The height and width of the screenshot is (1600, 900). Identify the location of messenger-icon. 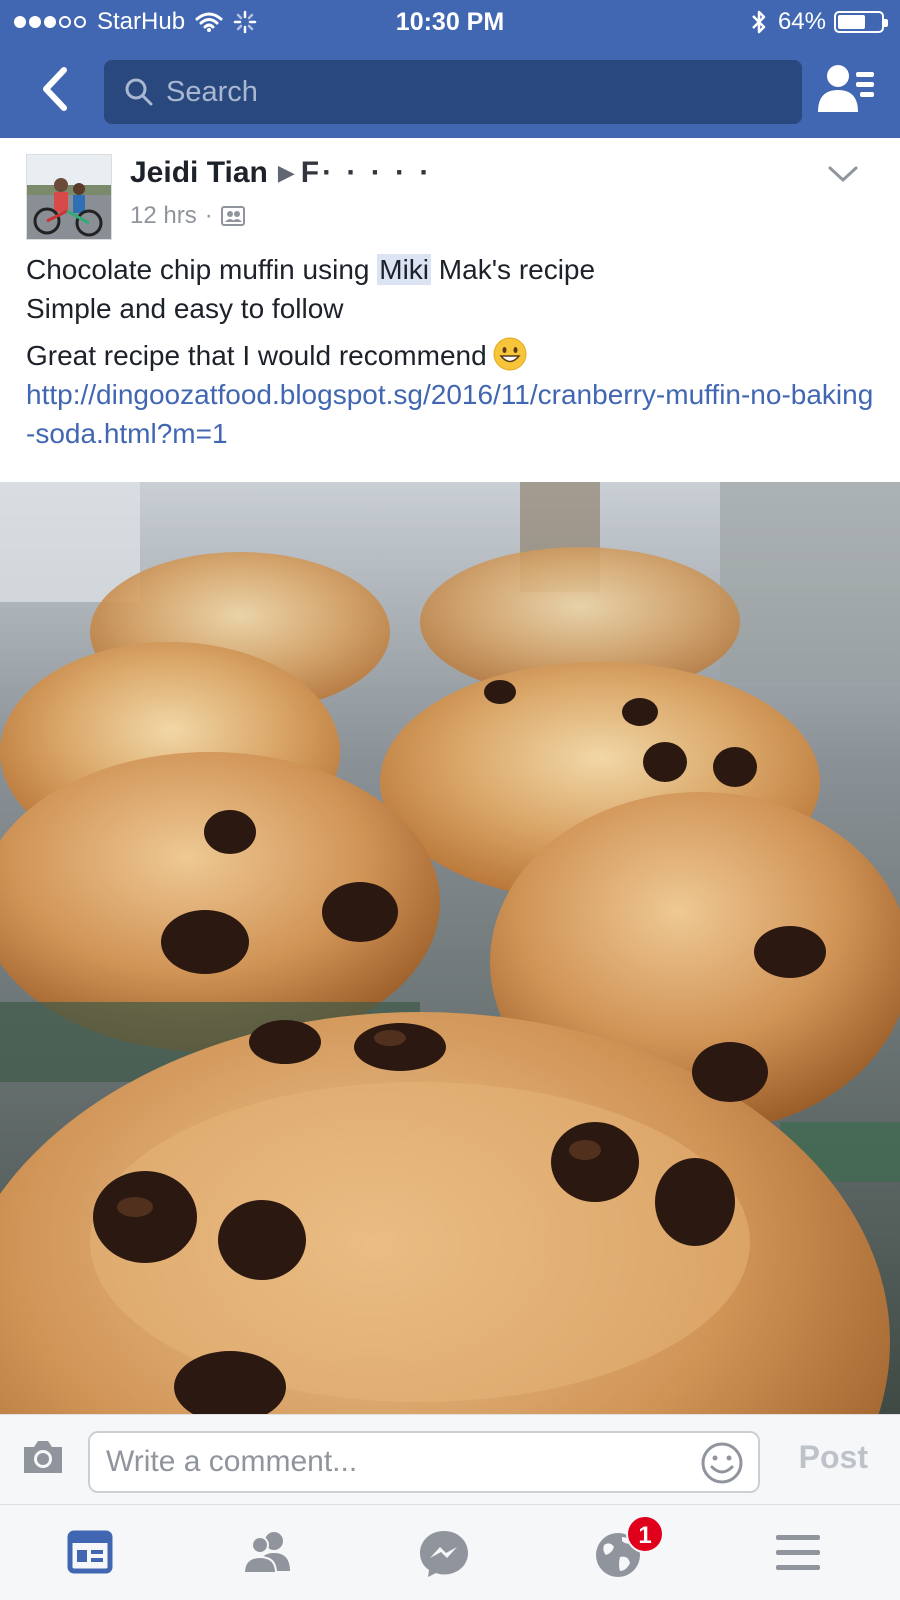
(444, 1553).